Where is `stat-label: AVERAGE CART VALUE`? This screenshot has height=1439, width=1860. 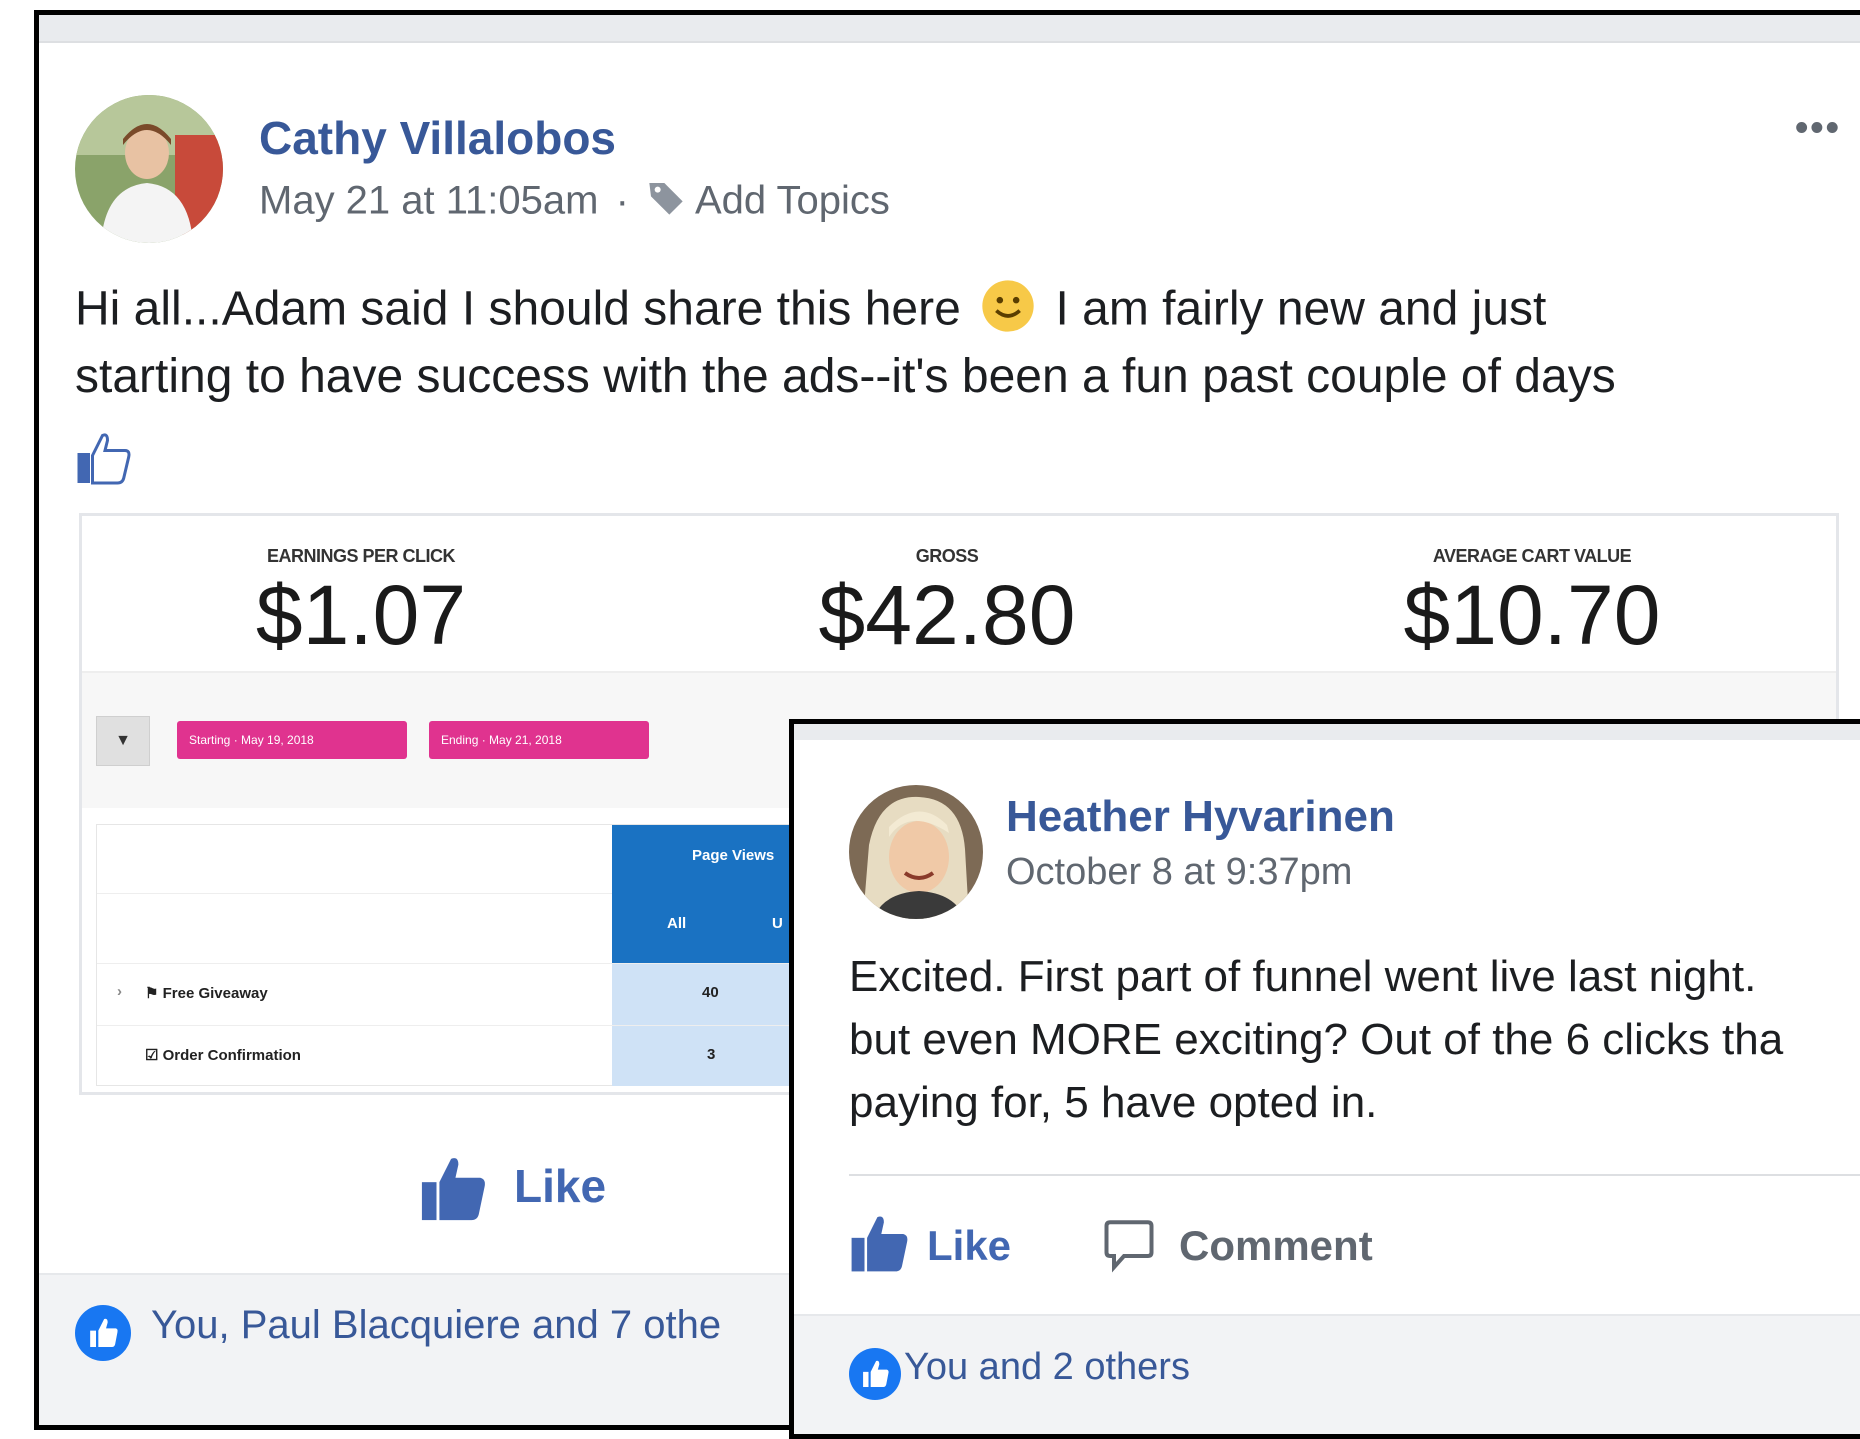
stat-label: AVERAGE CART VALUE is located at coordinates (1532, 556).